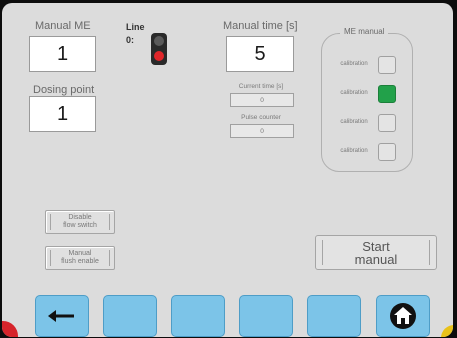  Describe the element at coordinates (262, 131) in the screenshot. I see `pulse-counter-value: 0` at that location.